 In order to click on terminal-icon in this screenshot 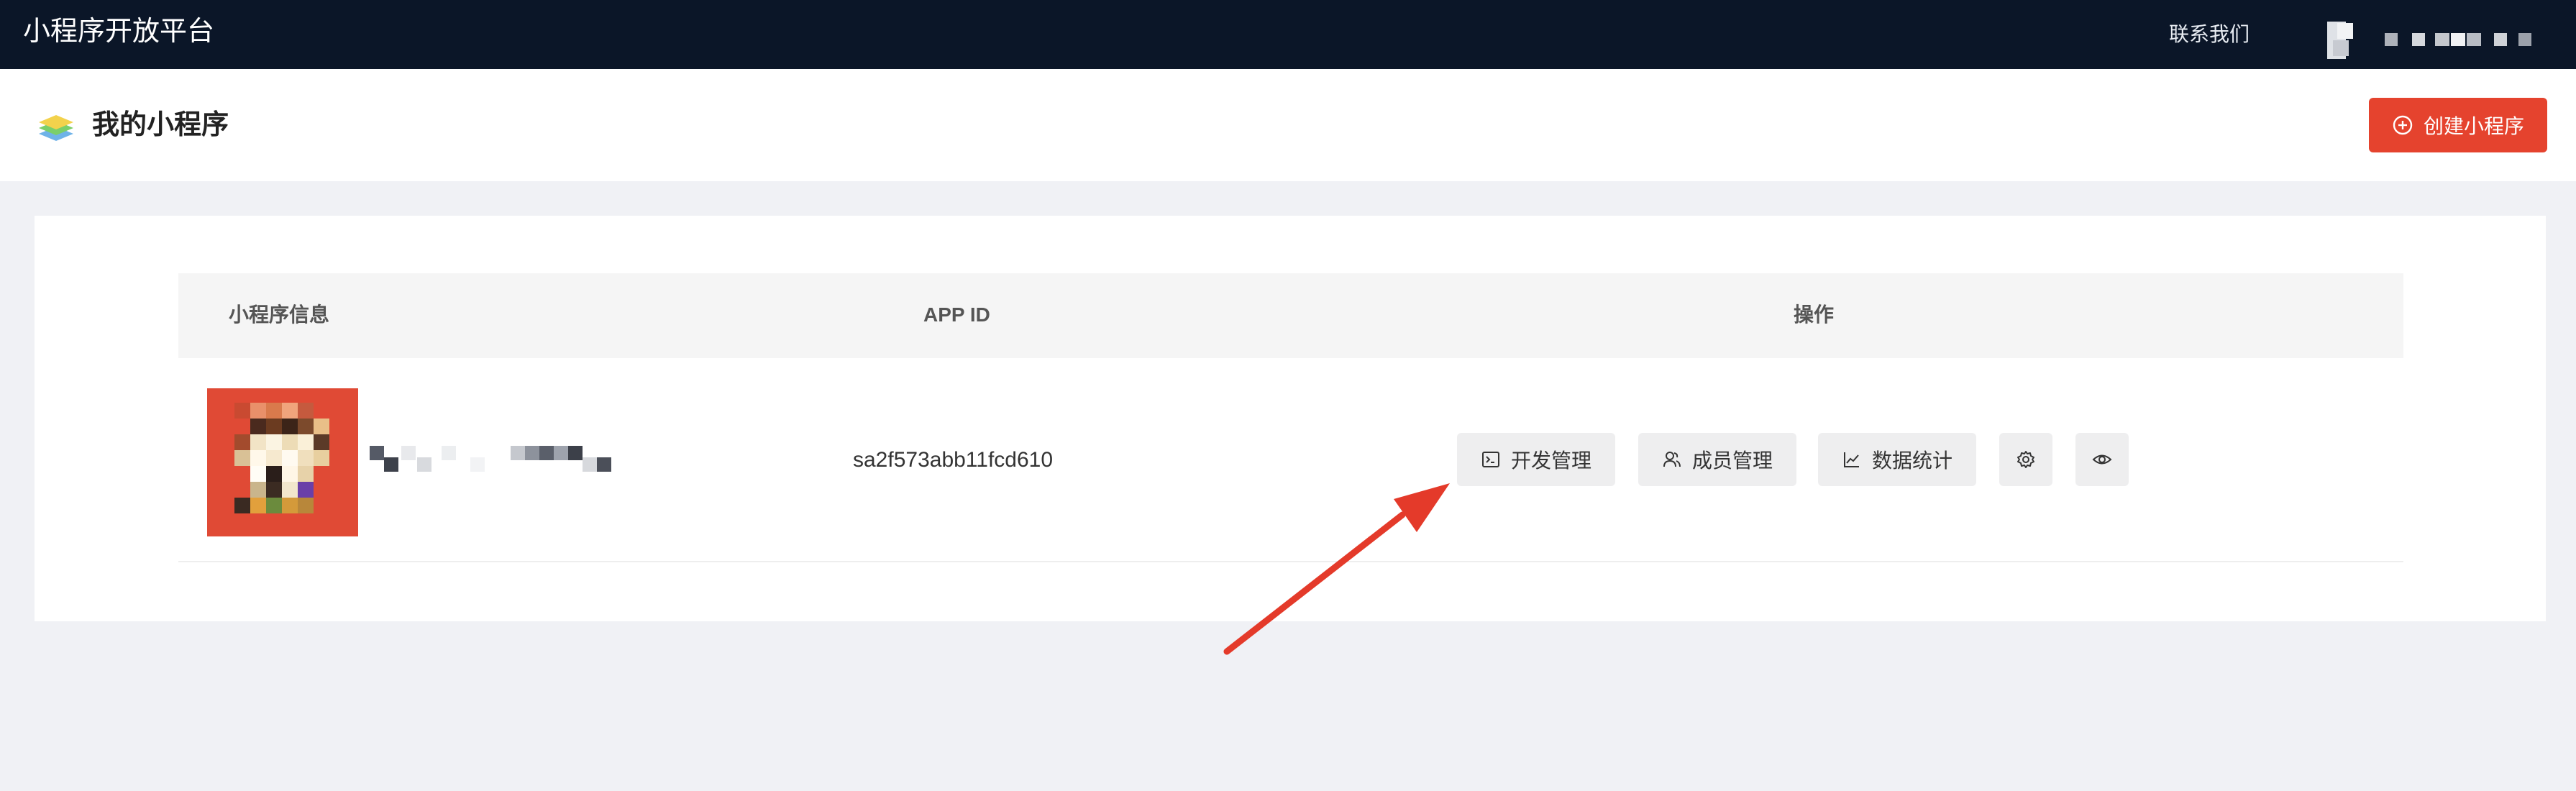, I will do `click(1490, 460)`.